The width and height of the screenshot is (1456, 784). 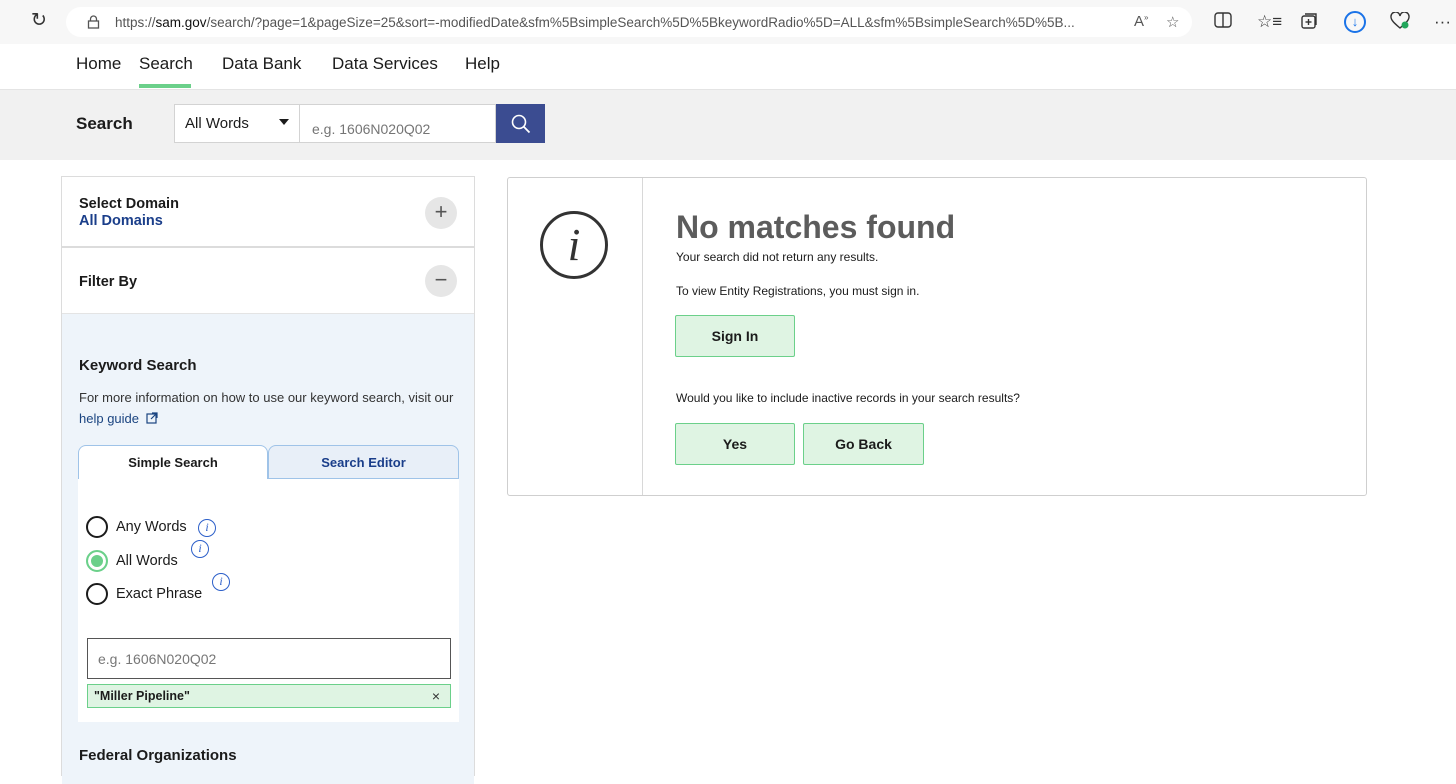 I want to click on keyword-chip-text: "Miller Pipeline", so click(x=142, y=696).